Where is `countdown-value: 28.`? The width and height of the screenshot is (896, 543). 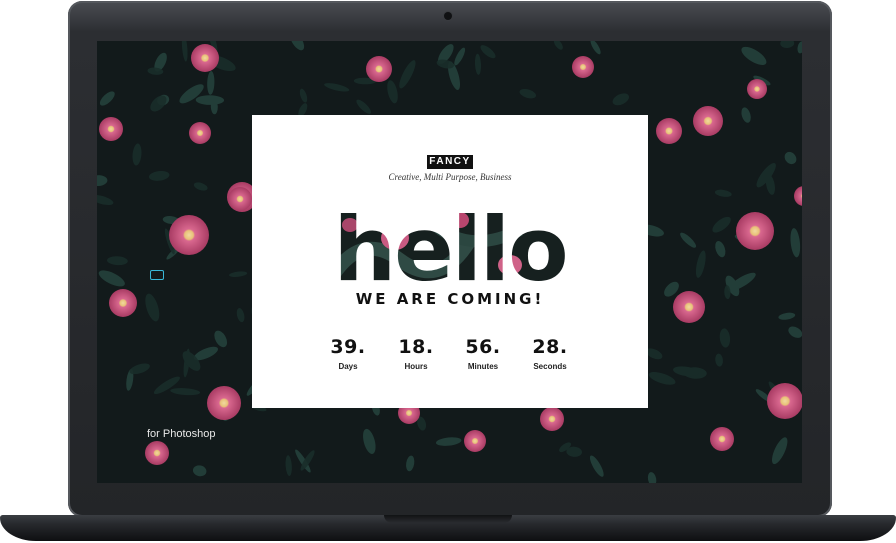
countdown-value: 28. is located at coordinates (550, 347).